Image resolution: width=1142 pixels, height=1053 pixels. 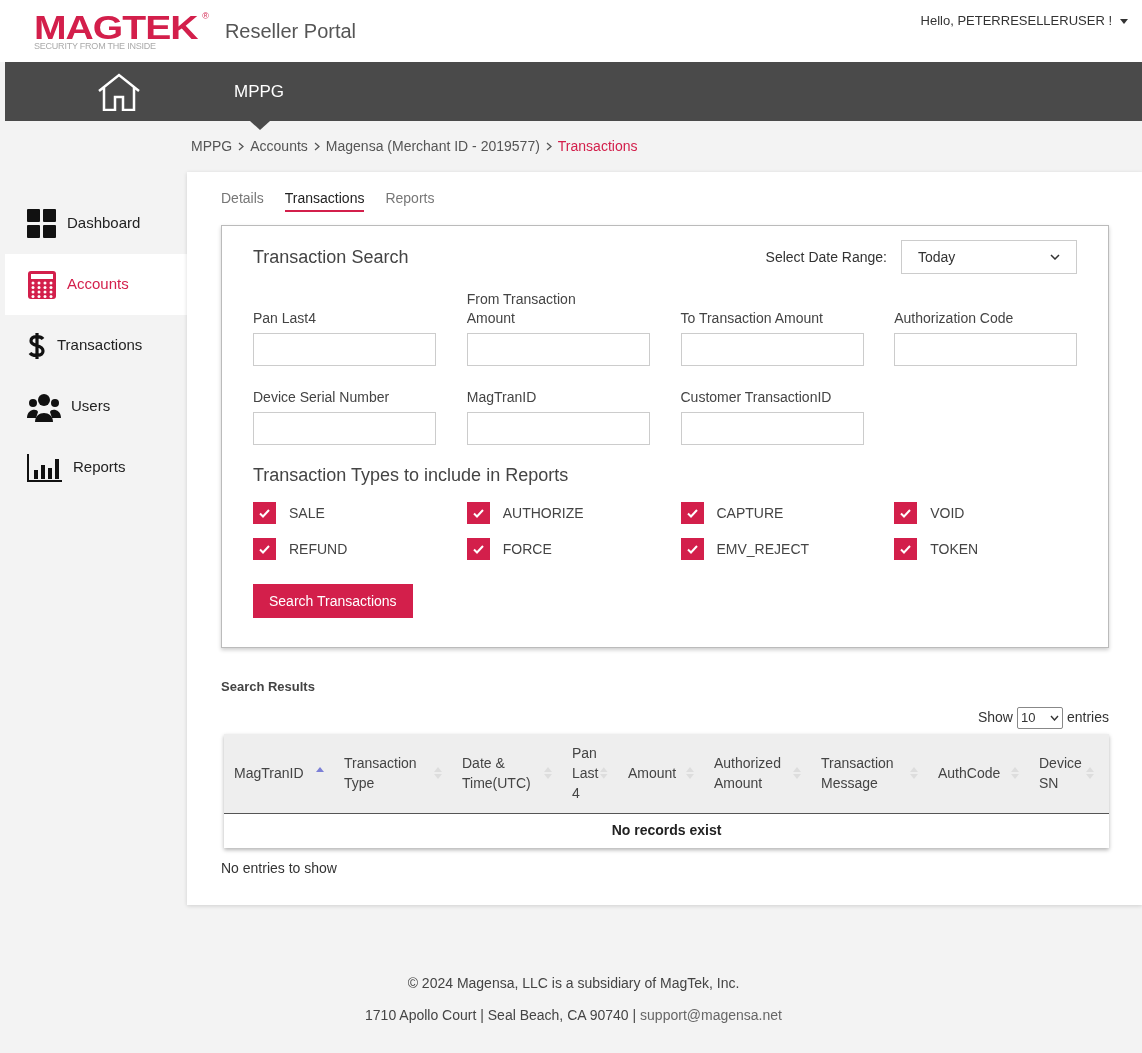 I want to click on checkbox-label: SALE, so click(x=307, y=513).